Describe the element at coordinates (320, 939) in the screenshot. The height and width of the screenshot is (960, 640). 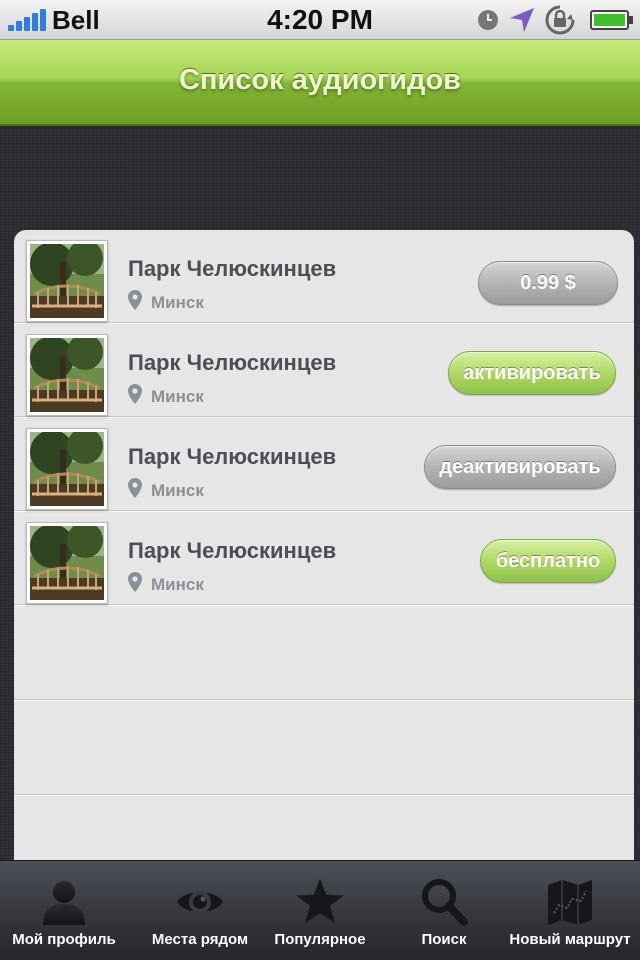
I see `tab-label: Популярное` at that location.